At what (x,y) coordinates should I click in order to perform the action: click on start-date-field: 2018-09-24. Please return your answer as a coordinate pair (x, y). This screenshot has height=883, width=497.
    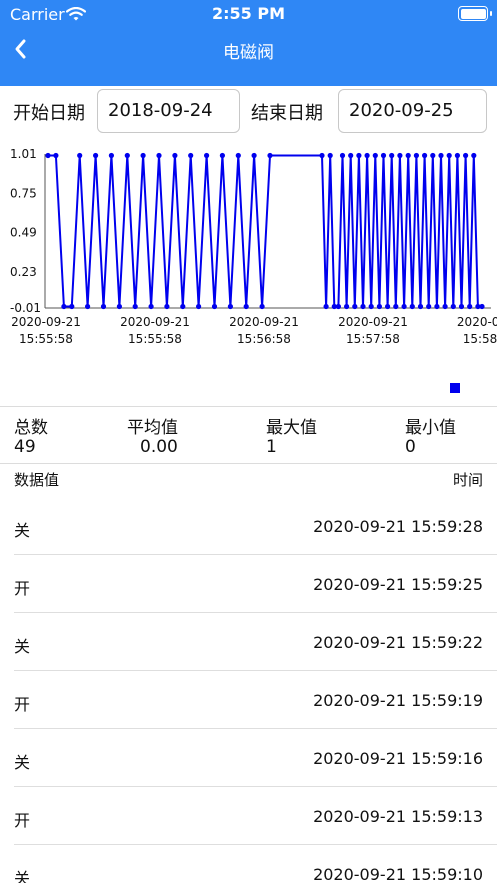
    Looking at the image, I should click on (168, 111).